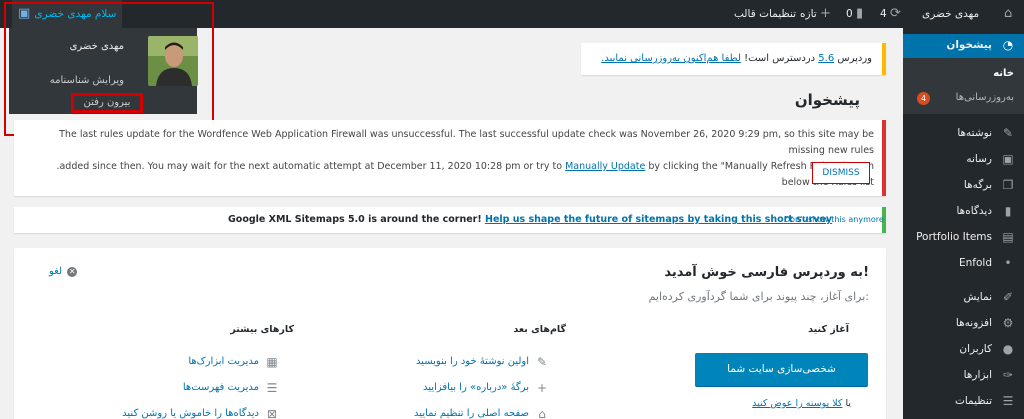  What do you see at coordinates (72, 272) in the screenshot?
I see `close-icon: ✕` at bounding box center [72, 272].